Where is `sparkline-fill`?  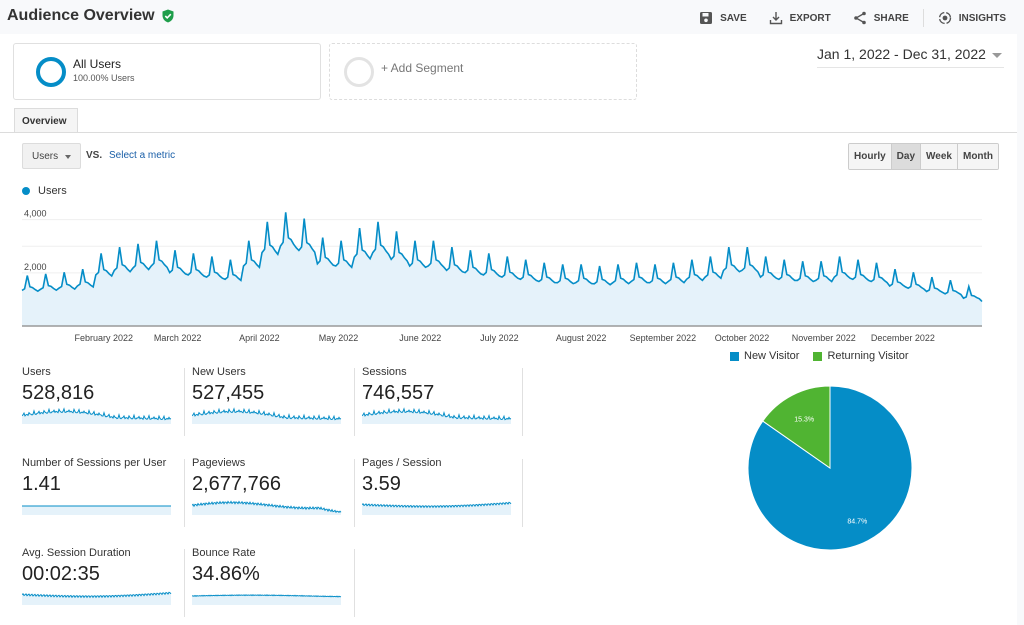
sparkline-fill is located at coordinates (96, 510).